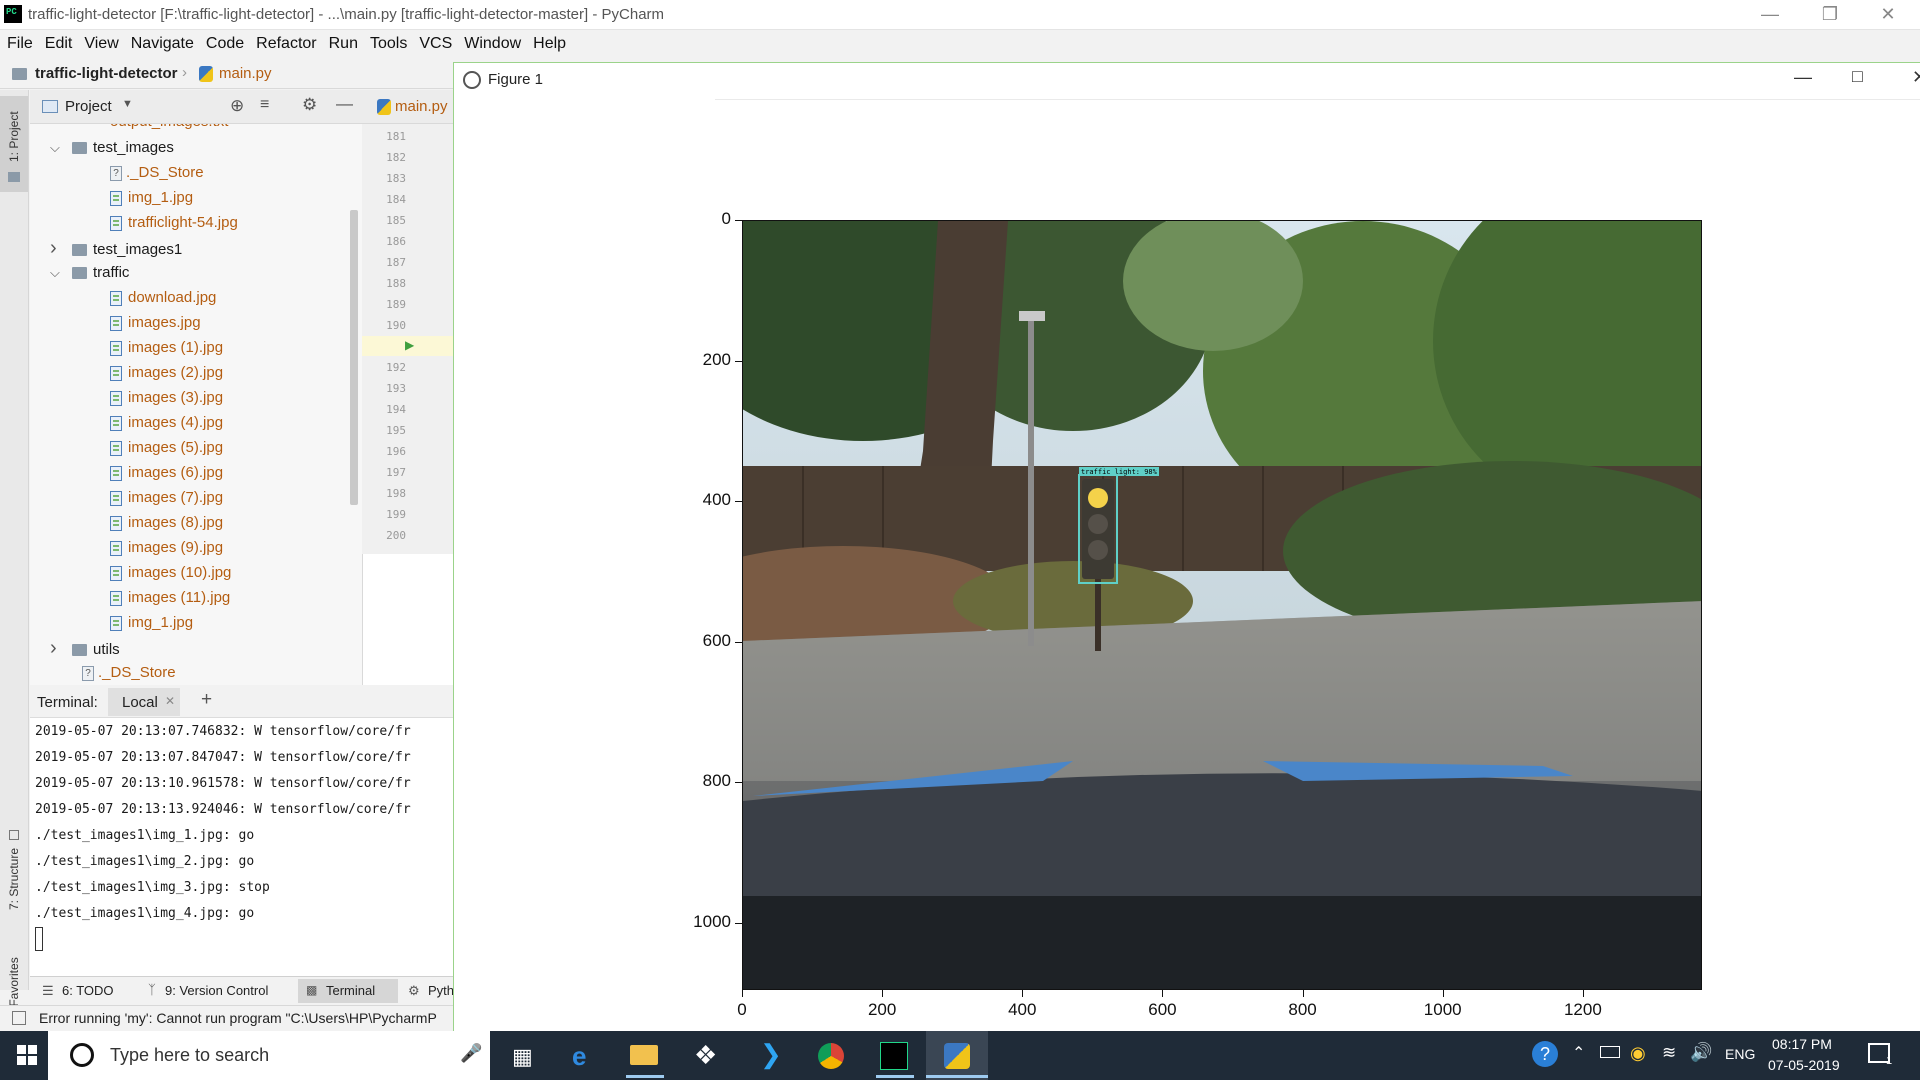 The image size is (1920, 1080). I want to click on tree-folder: › test_images1, so click(116, 248).